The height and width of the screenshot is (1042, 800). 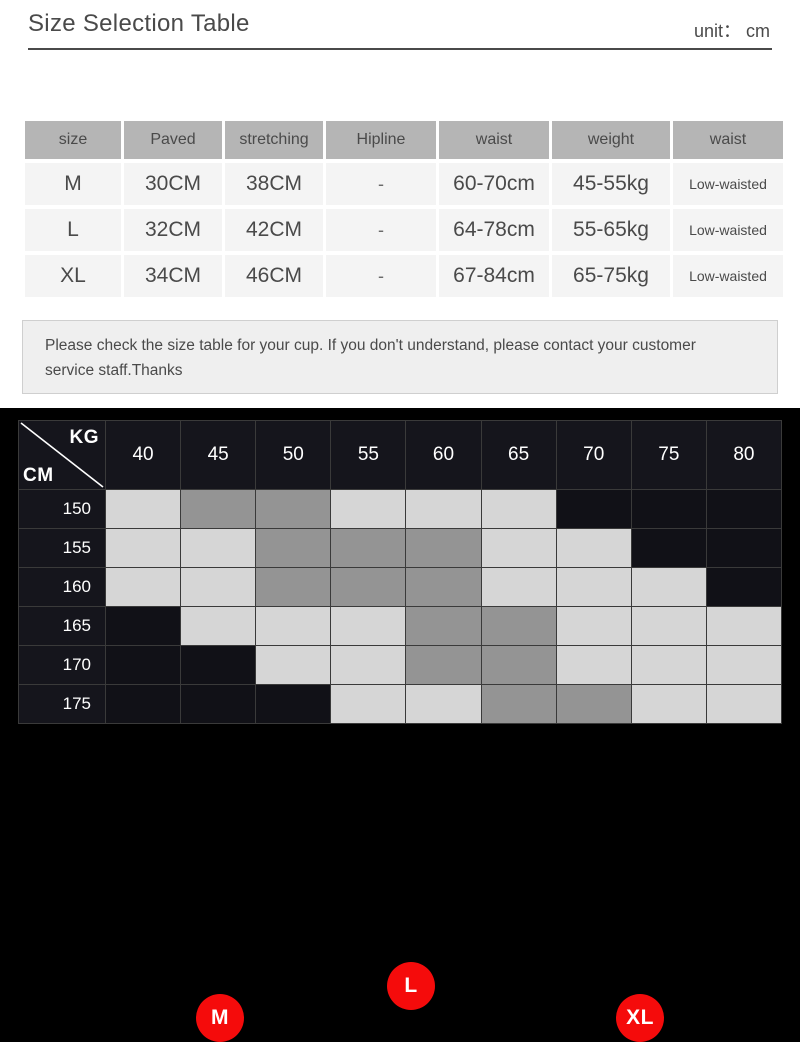 I want to click on heatmap-col-header-75: 75, so click(x=668, y=455).